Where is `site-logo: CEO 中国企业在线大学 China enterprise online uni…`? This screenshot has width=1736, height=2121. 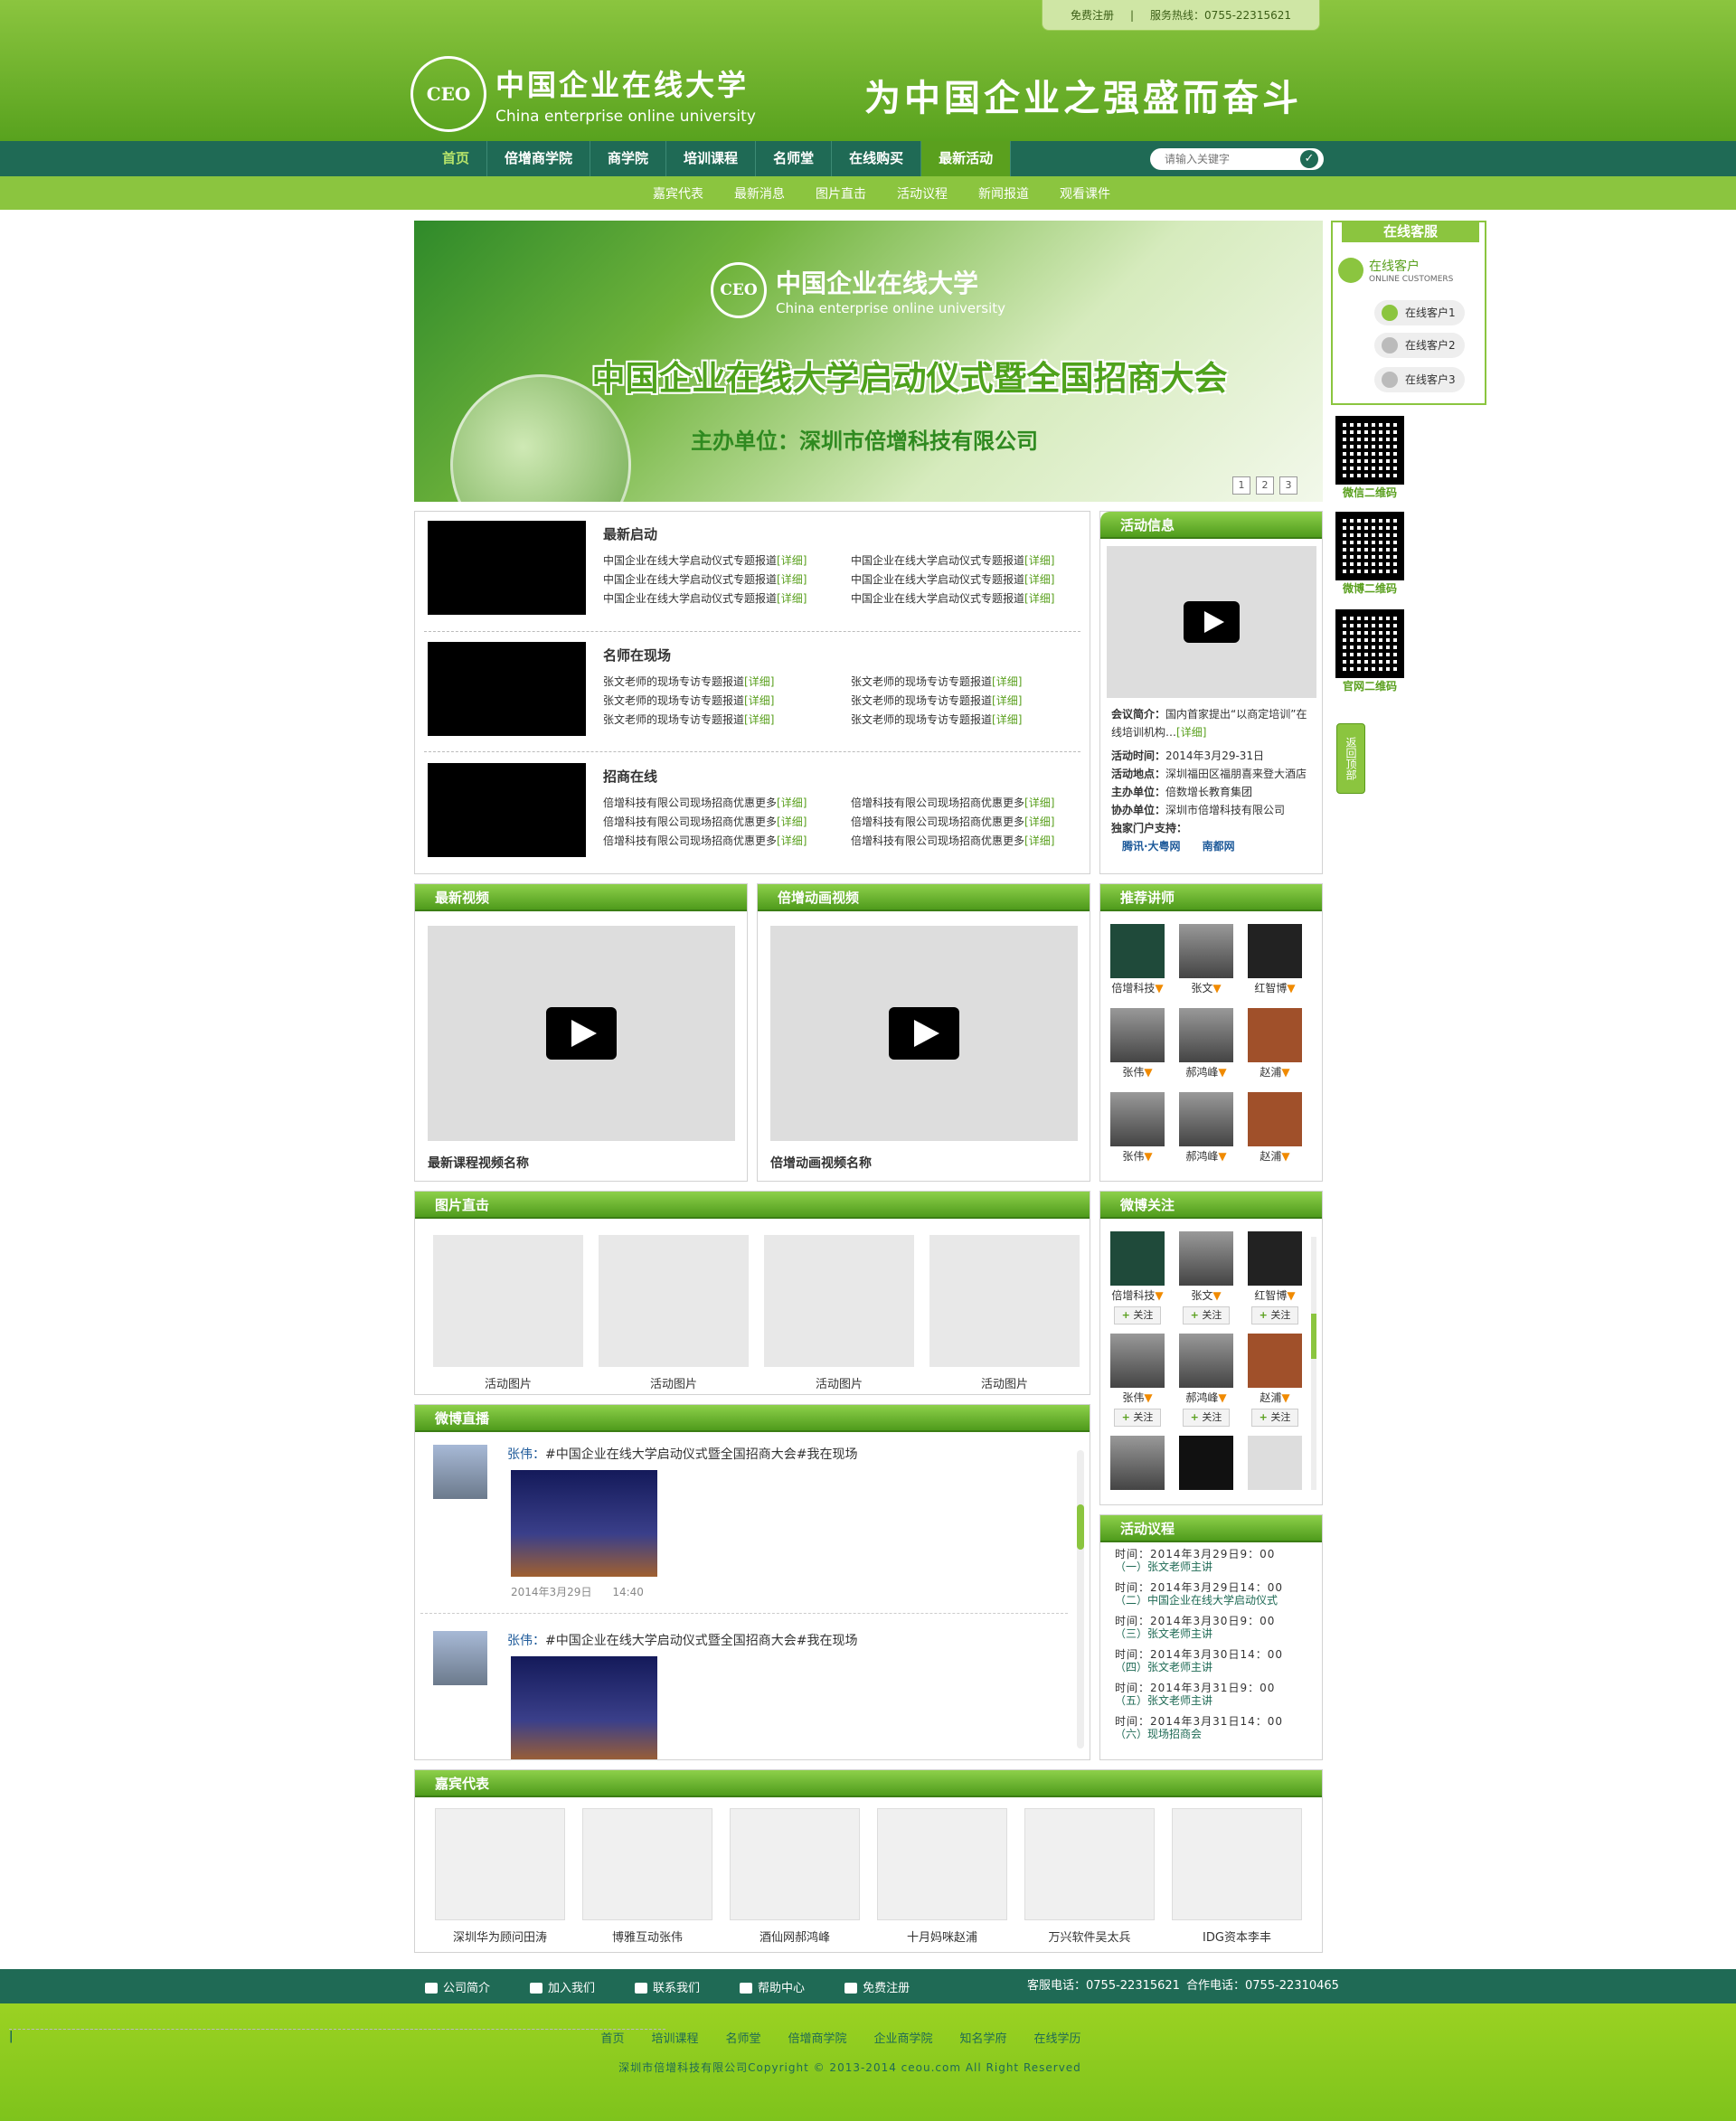
site-logo: CEO 中国企业在线大学 China enterprise online uni… is located at coordinates (583, 94).